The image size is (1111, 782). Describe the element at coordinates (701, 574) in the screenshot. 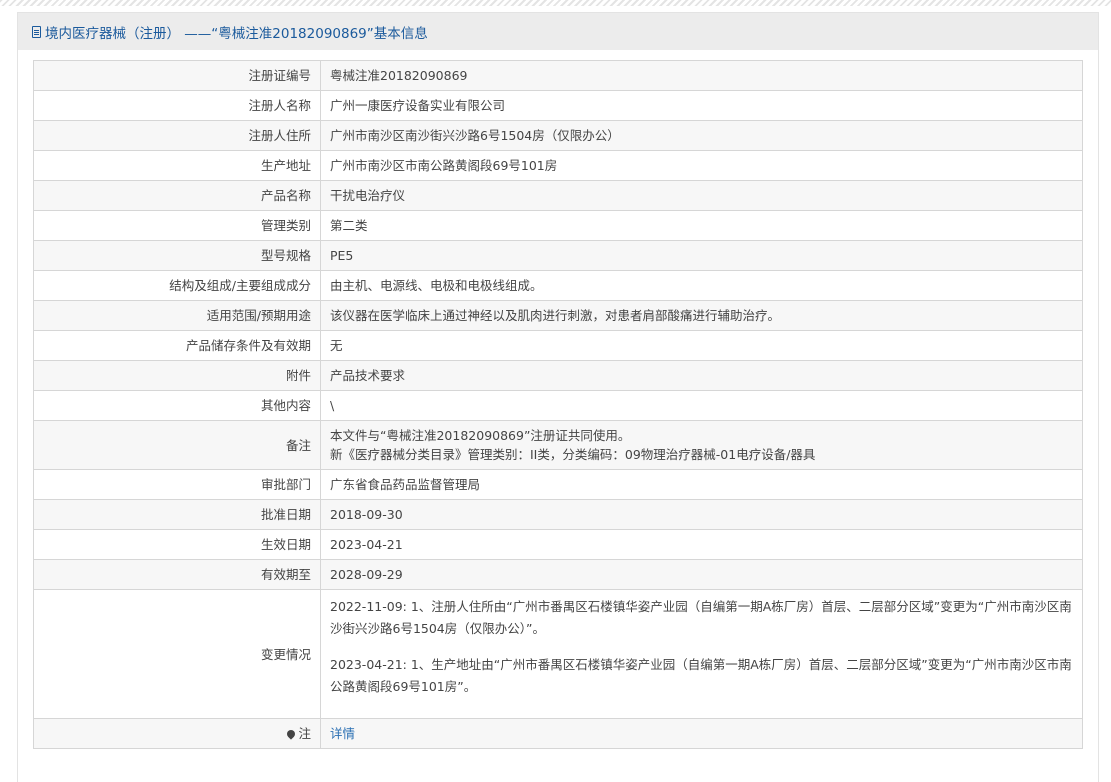

I see `row-value: 2028-09-29` at that location.